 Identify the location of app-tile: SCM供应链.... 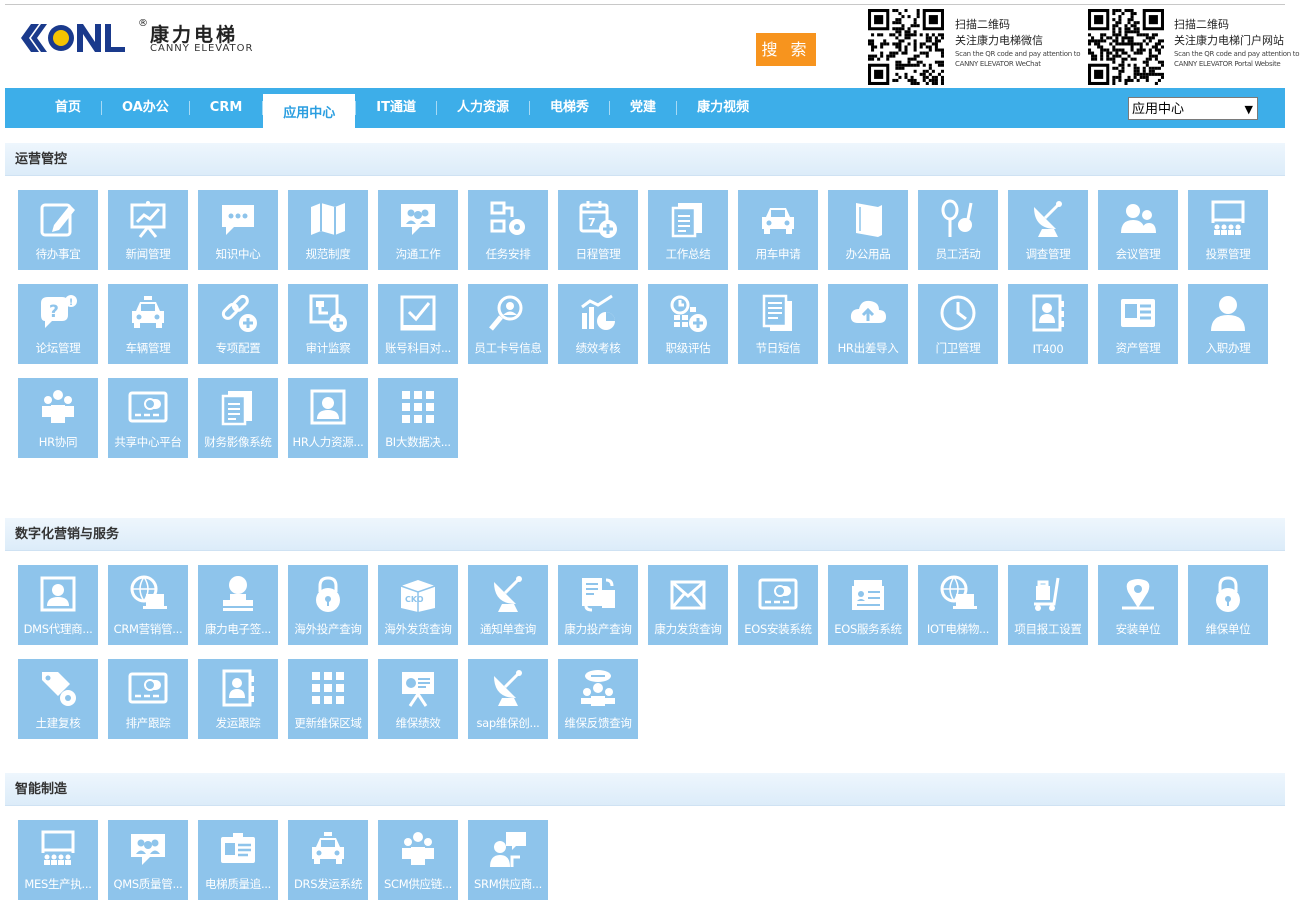
(418, 860).